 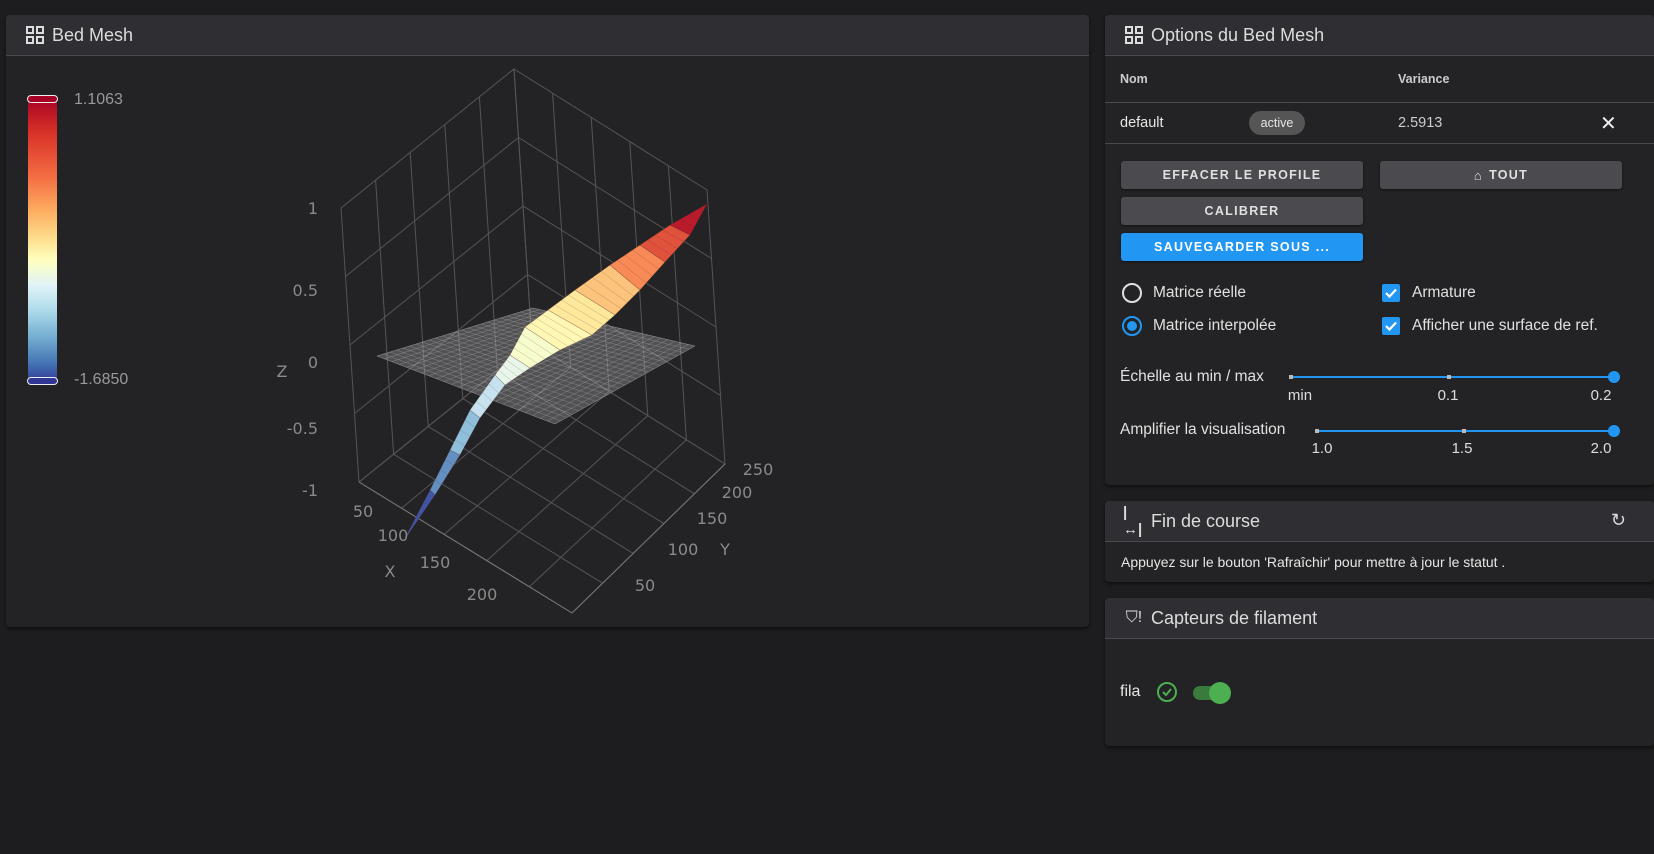 What do you see at coordinates (1424, 79) in the screenshot?
I see `table-header-variance: Variance` at bounding box center [1424, 79].